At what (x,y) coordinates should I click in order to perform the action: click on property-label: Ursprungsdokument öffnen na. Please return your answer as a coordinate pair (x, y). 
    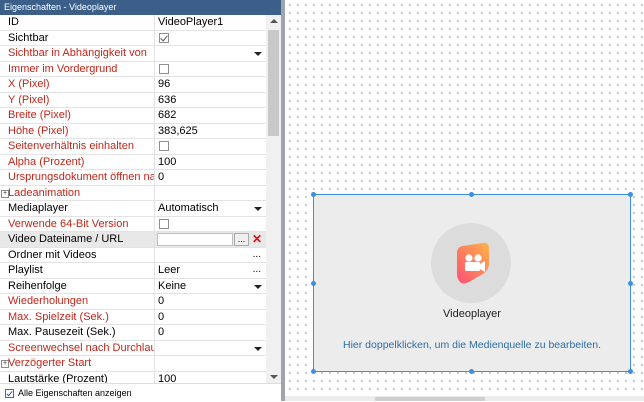
    Looking at the image, I should click on (81, 177).